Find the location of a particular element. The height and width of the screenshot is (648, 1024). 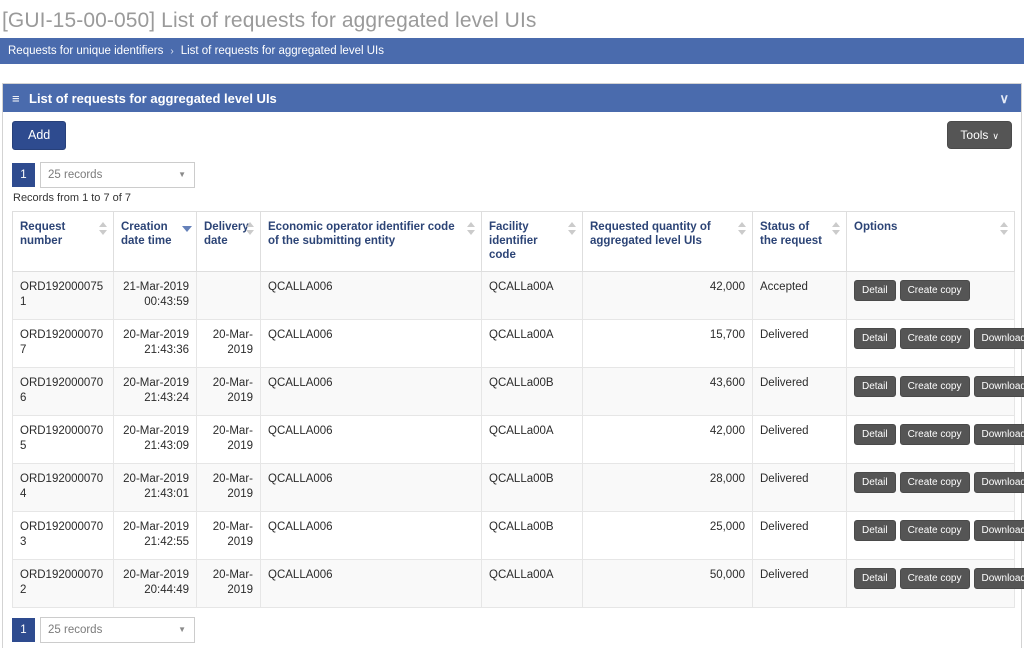

column-label: Status of the request is located at coordinates (791, 233).